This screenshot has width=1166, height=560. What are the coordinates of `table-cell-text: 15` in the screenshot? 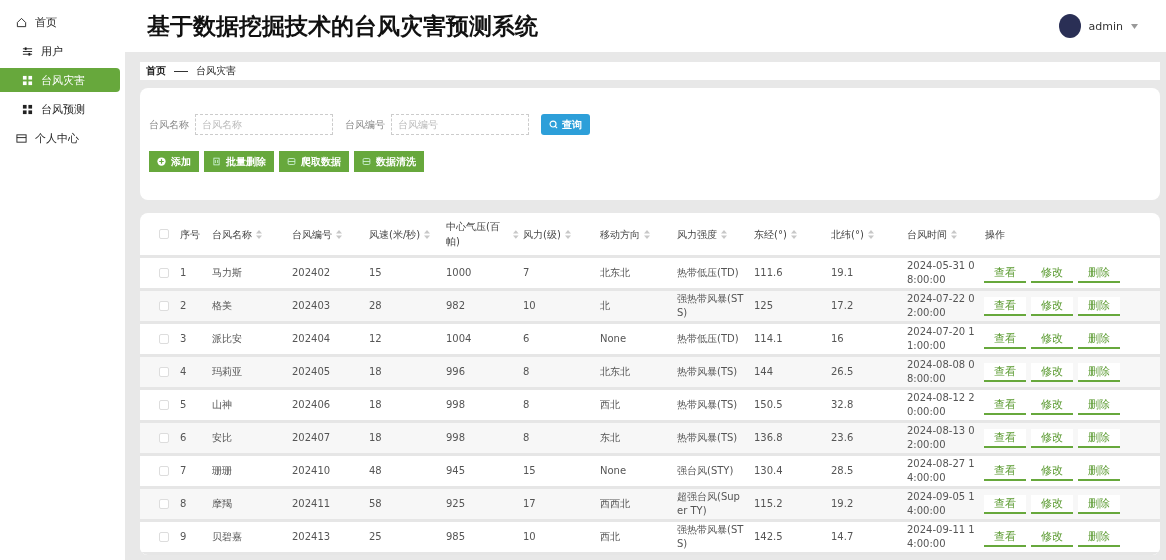 It's located at (375, 272).